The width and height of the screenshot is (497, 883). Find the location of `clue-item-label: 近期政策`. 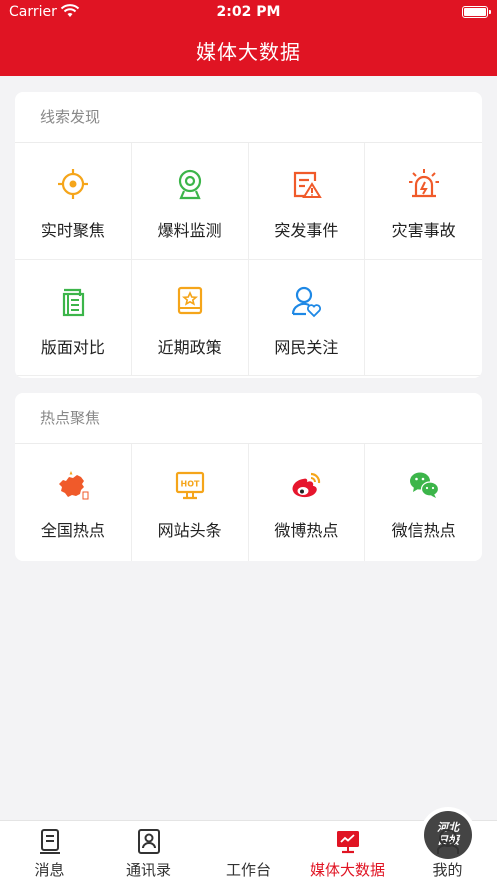

clue-item-label: 近期政策 is located at coordinates (189, 347).